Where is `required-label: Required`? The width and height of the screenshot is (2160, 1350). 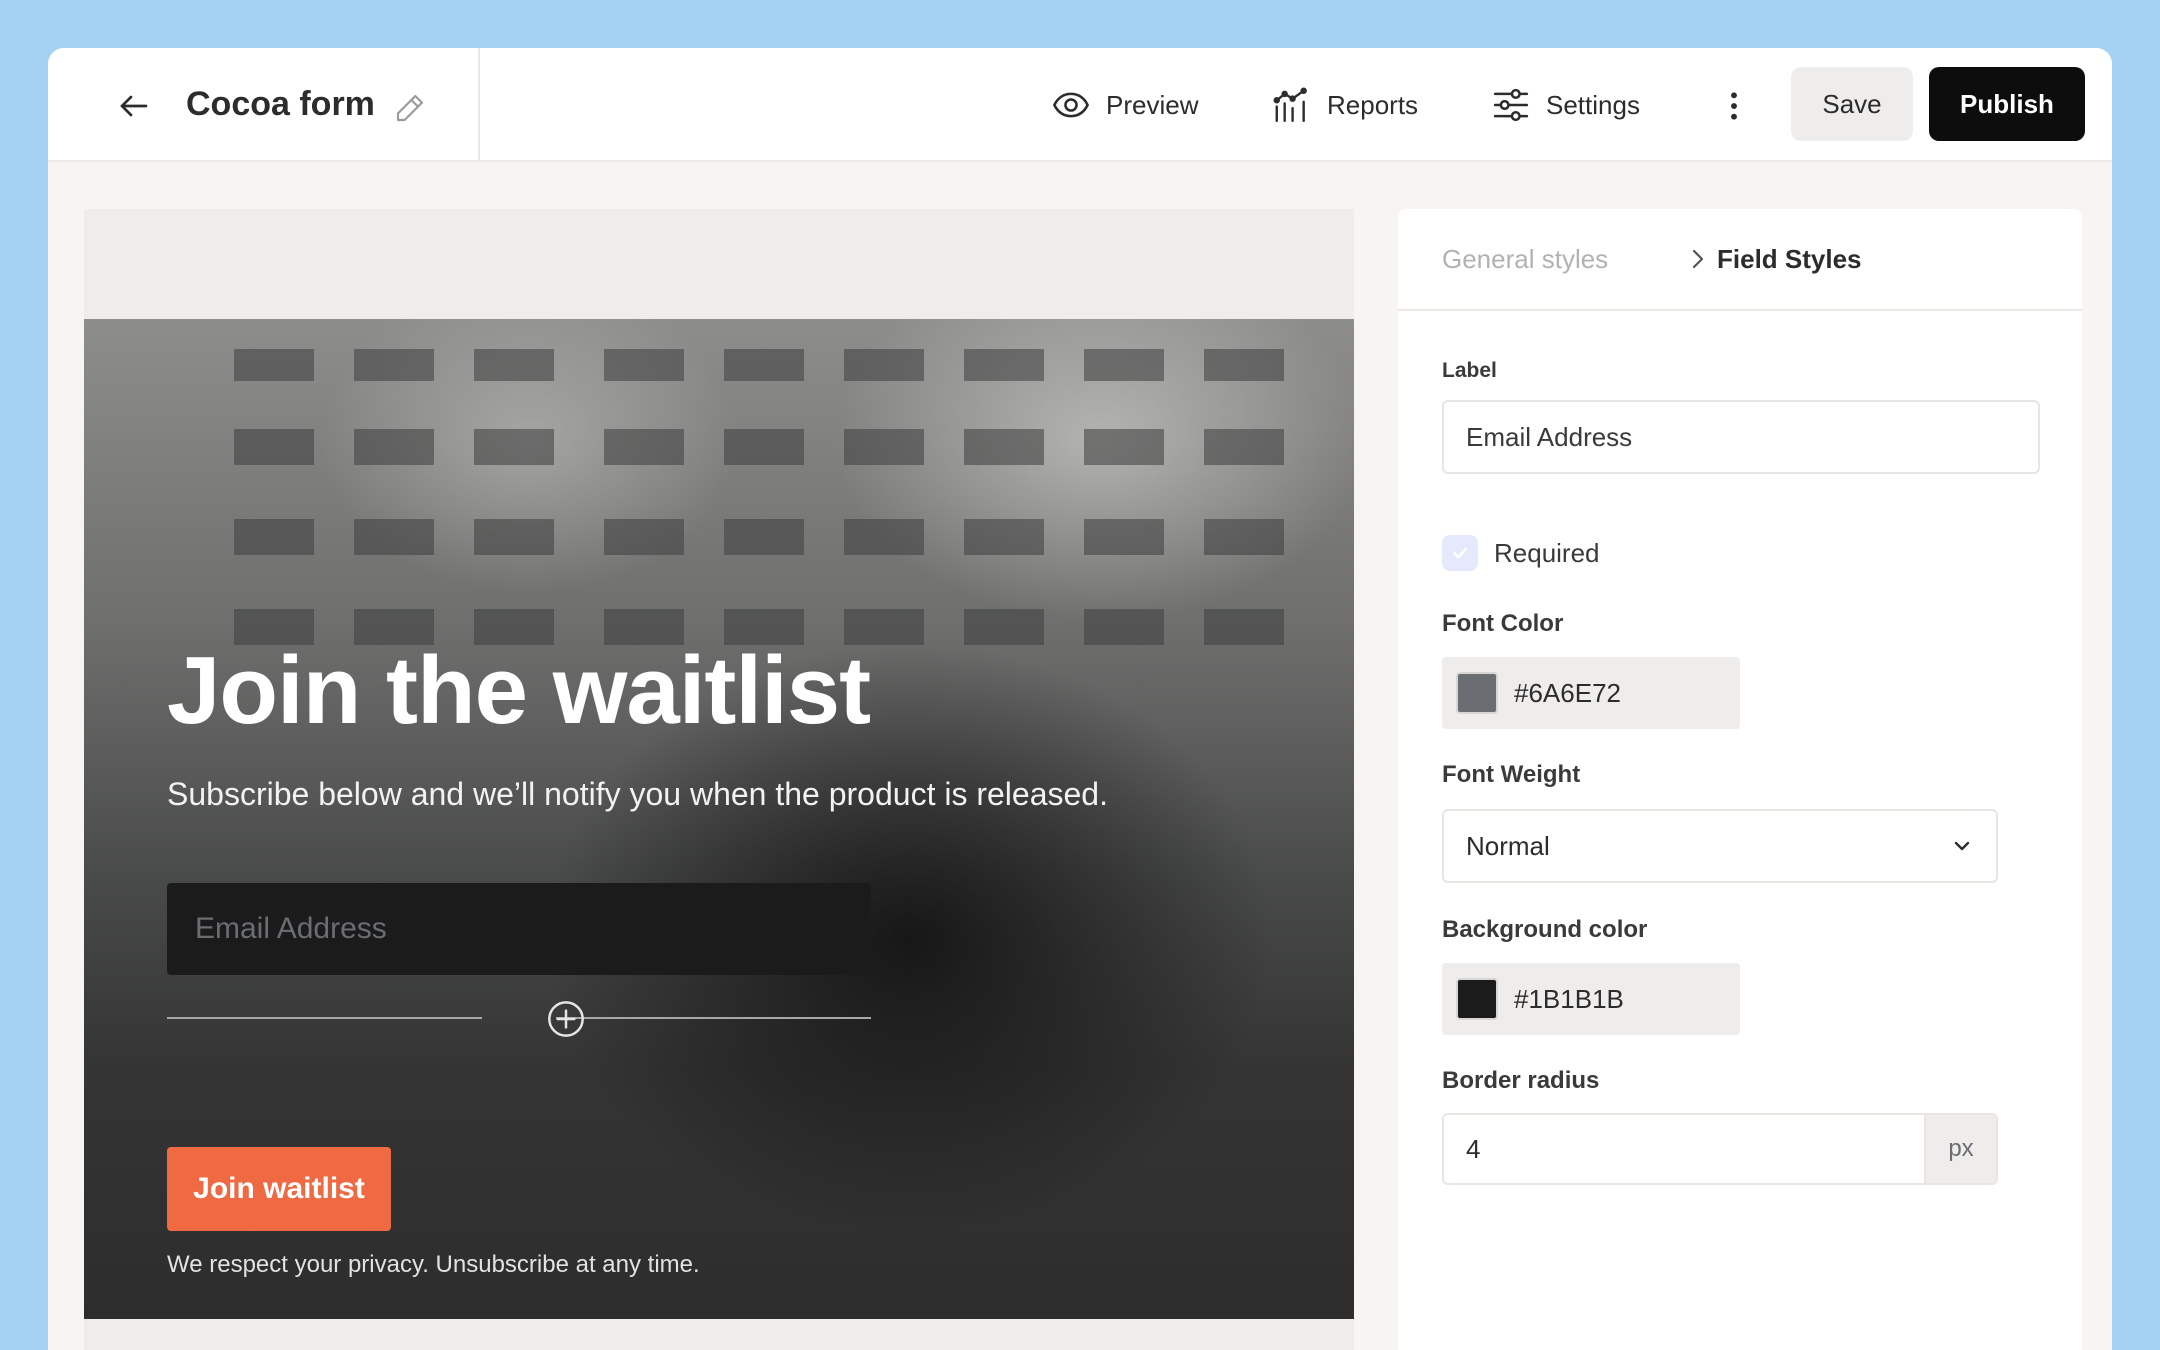
required-label: Required is located at coordinates (1547, 552).